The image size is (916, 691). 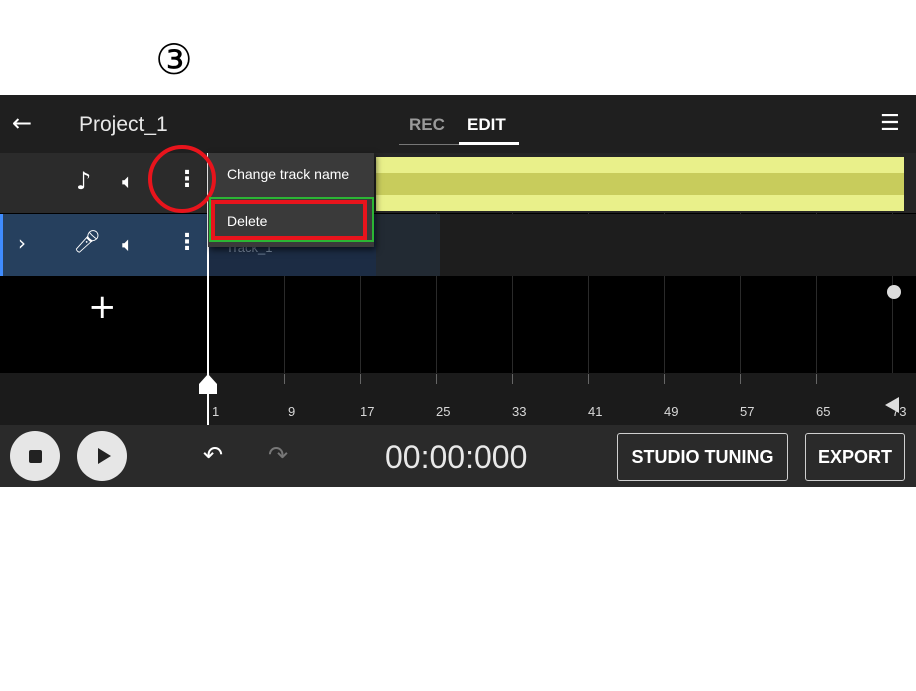 I want to click on stop-icon, so click(x=35, y=456).